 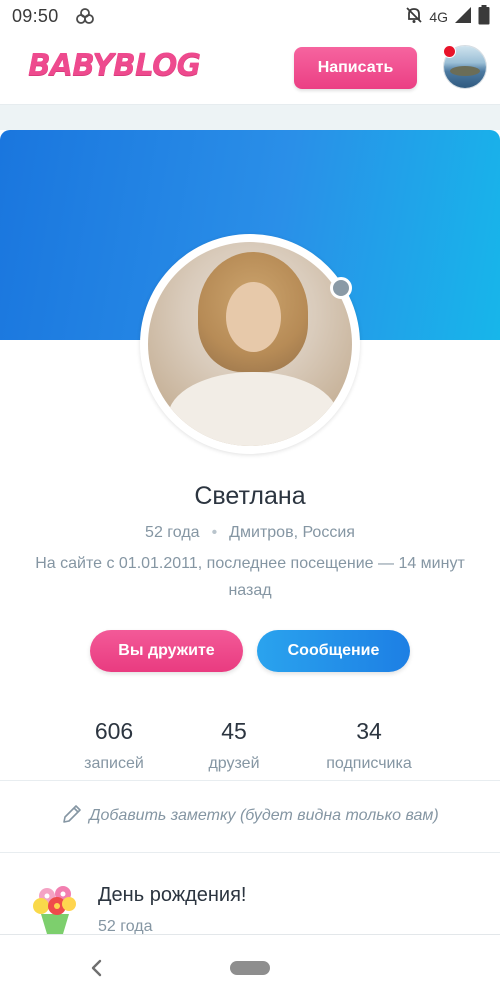 What do you see at coordinates (355, 68) in the screenshot?
I see `write-button: Написать` at bounding box center [355, 68].